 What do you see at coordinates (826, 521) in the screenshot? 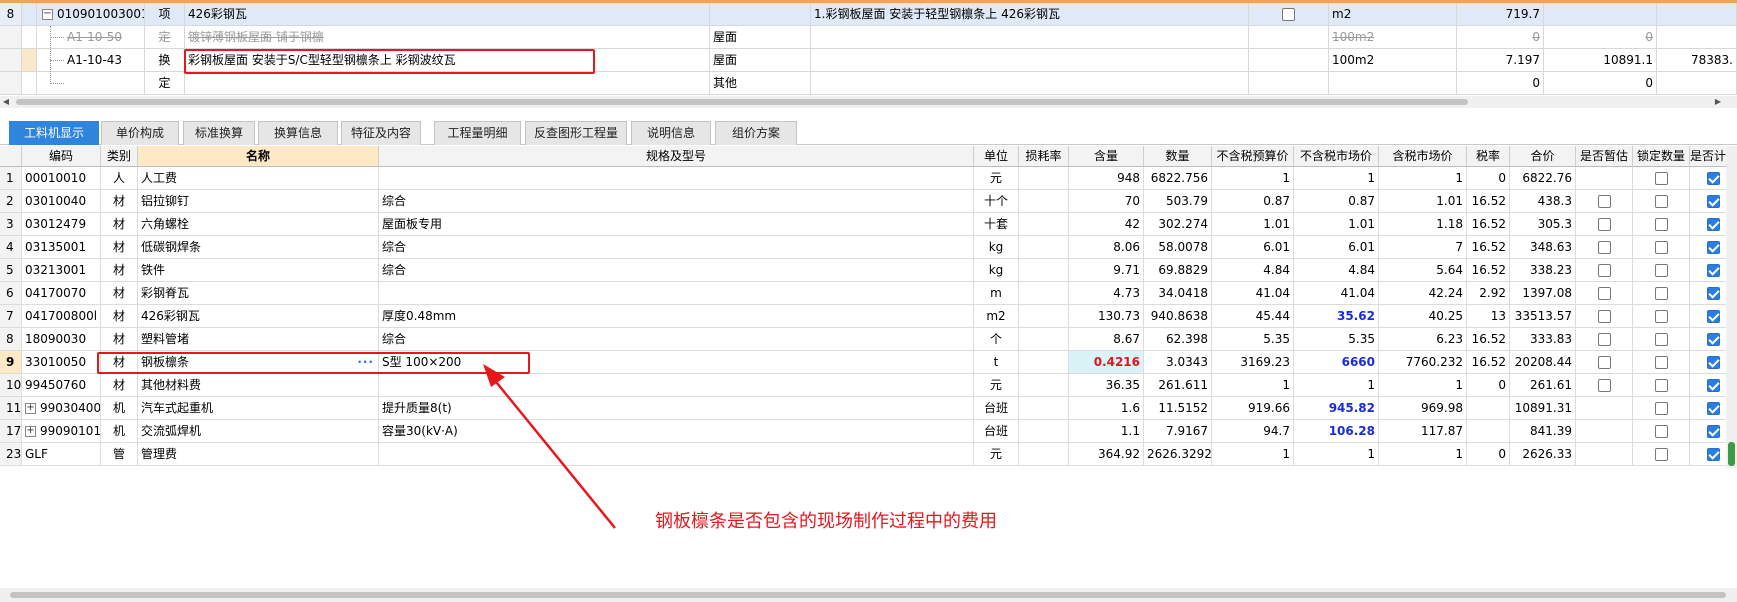
I see `annotation-text: 钢板檩条是否包含的现场制作过程中的费用` at bounding box center [826, 521].